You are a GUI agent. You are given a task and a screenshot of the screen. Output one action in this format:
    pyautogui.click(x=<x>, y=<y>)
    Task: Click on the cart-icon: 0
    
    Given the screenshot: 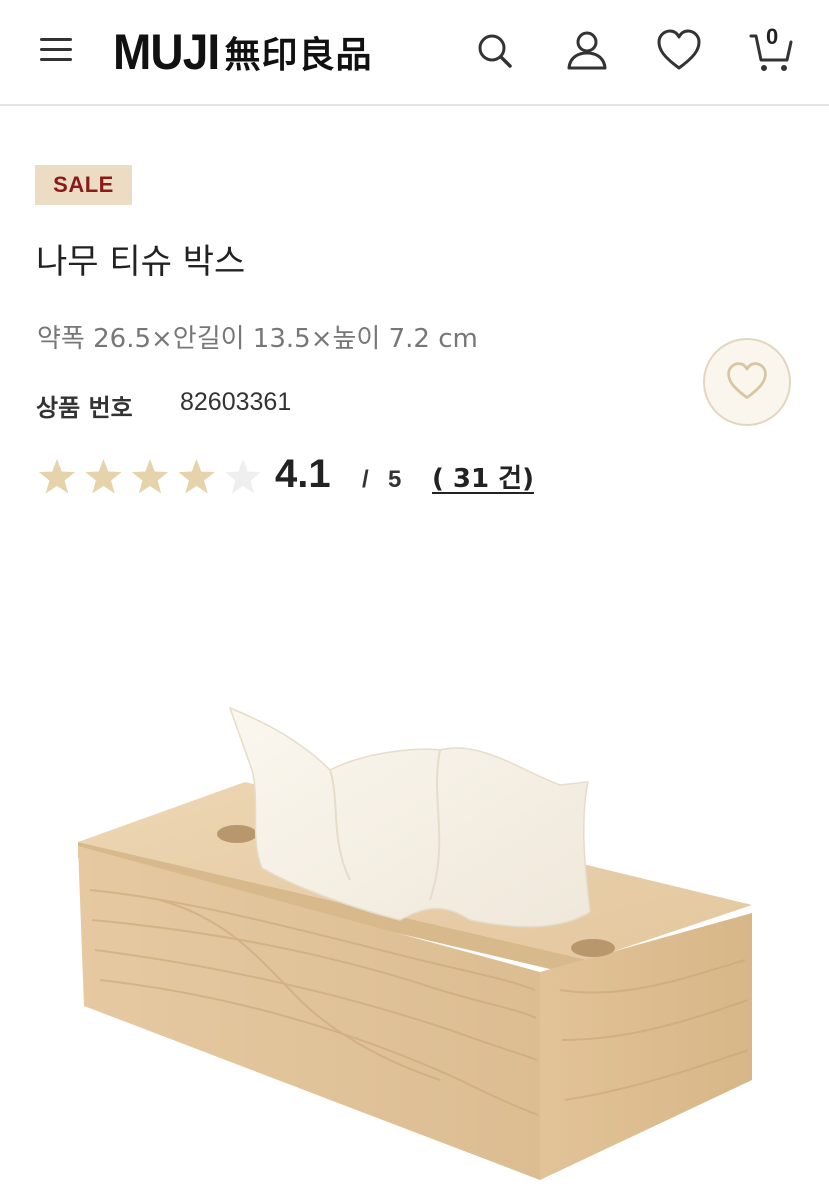 What is the action you would take?
    pyautogui.click(x=772, y=50)
    